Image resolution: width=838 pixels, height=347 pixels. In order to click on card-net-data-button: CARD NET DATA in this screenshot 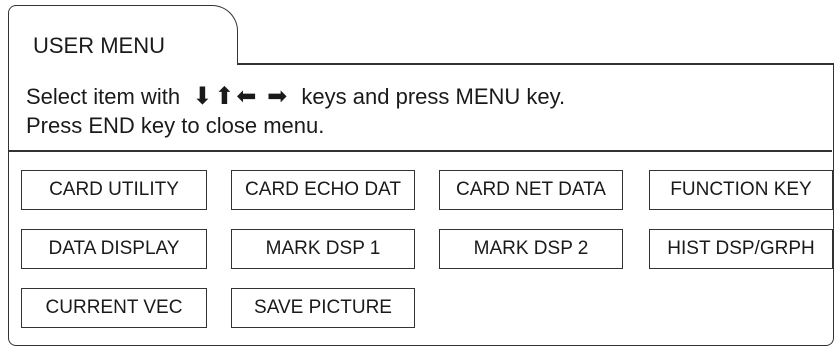, I will do `click(531, 190)`.